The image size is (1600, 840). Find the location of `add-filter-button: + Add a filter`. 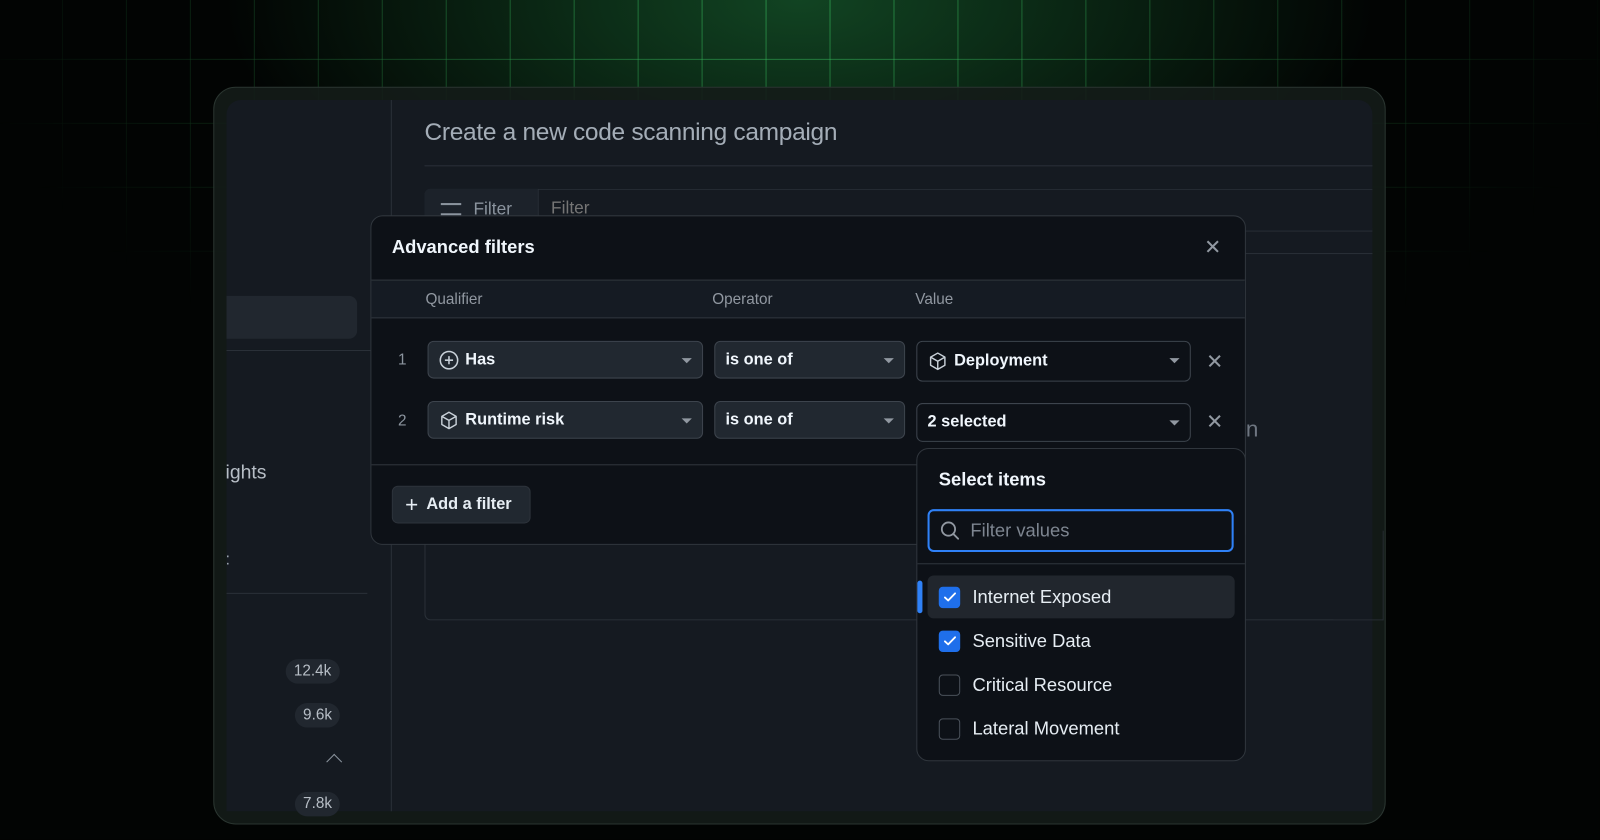

add-filter-button: + Add a filter is located at coordinates (461, 504).